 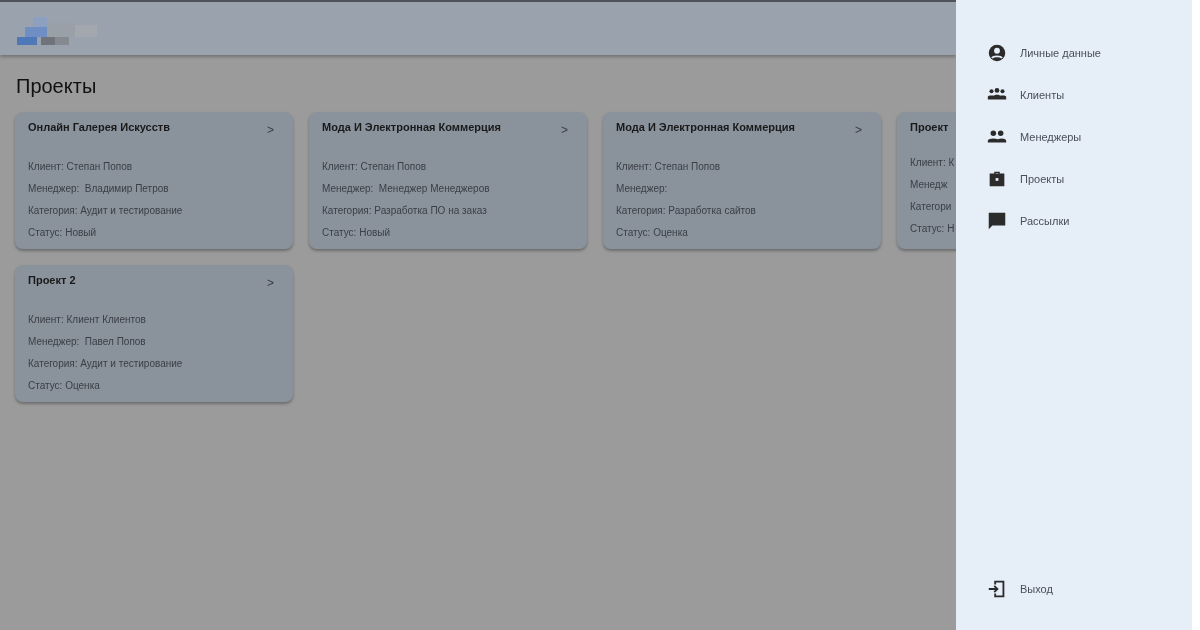 I want to click on project-detail: Менеджер: Павел Попов, so click(x=87, y=341).